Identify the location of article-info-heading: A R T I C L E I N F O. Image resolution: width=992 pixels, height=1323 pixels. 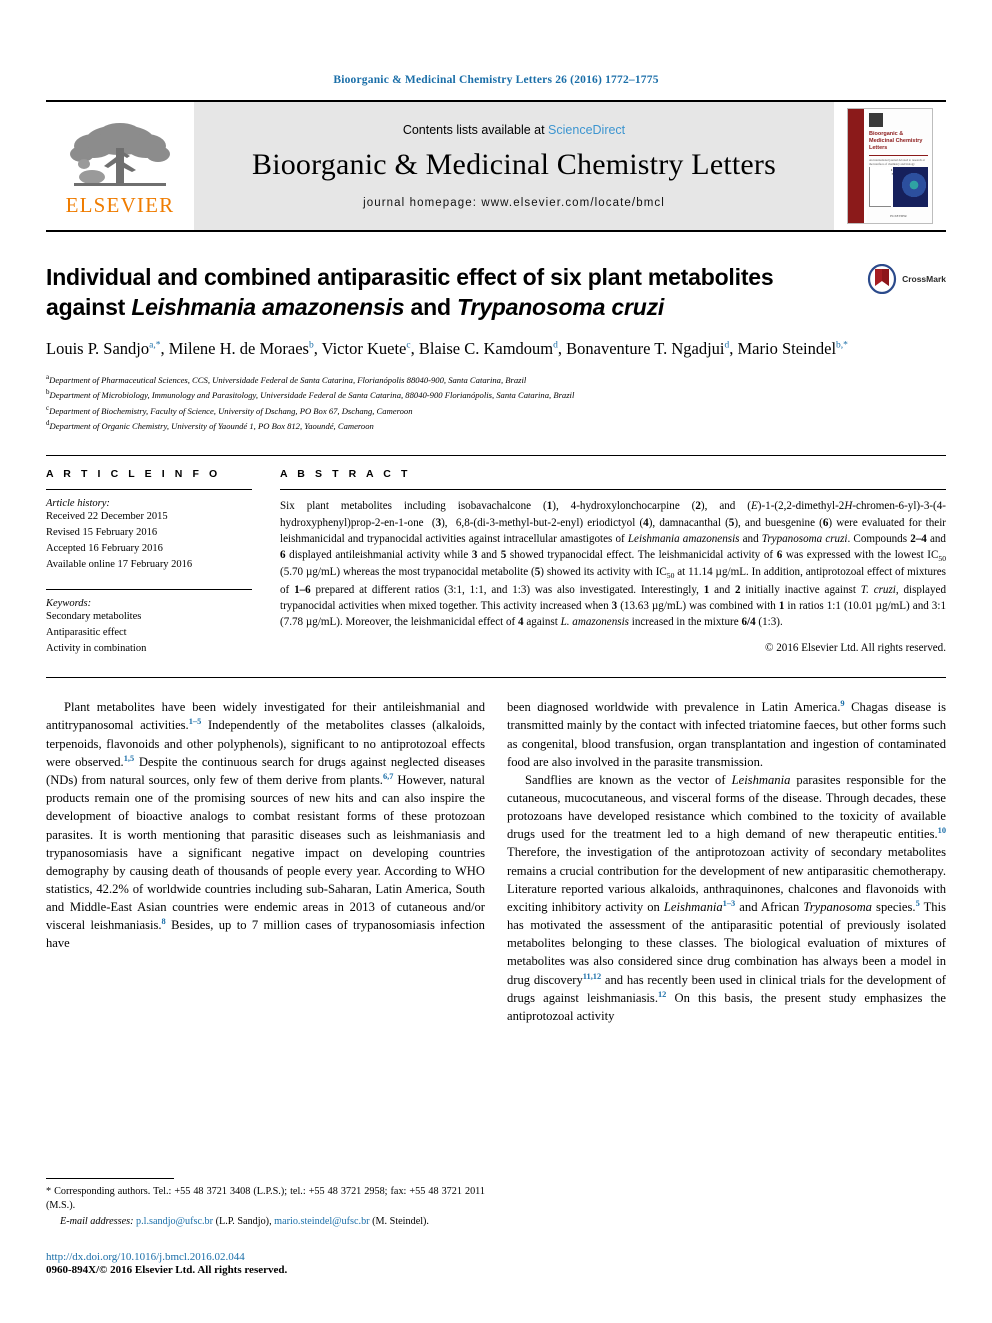
(133, 474).